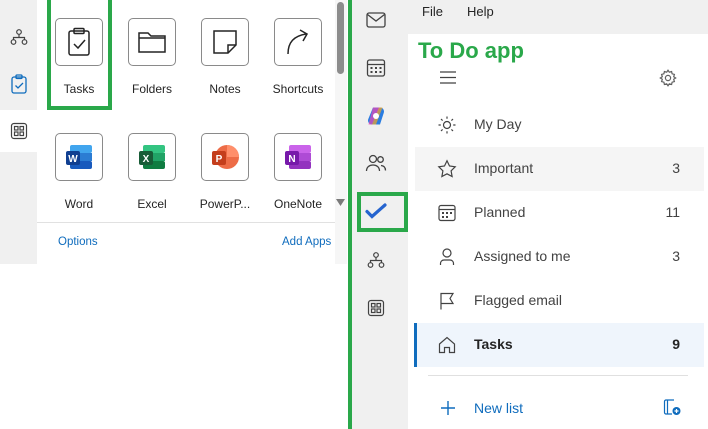 Image resolution: width=708 pixels, height=429 pixels. What do you see at coordinates (298, 89) in the screenshot?
I see `app-tile-label: Shortcuts` at bounding box center [298, 89].